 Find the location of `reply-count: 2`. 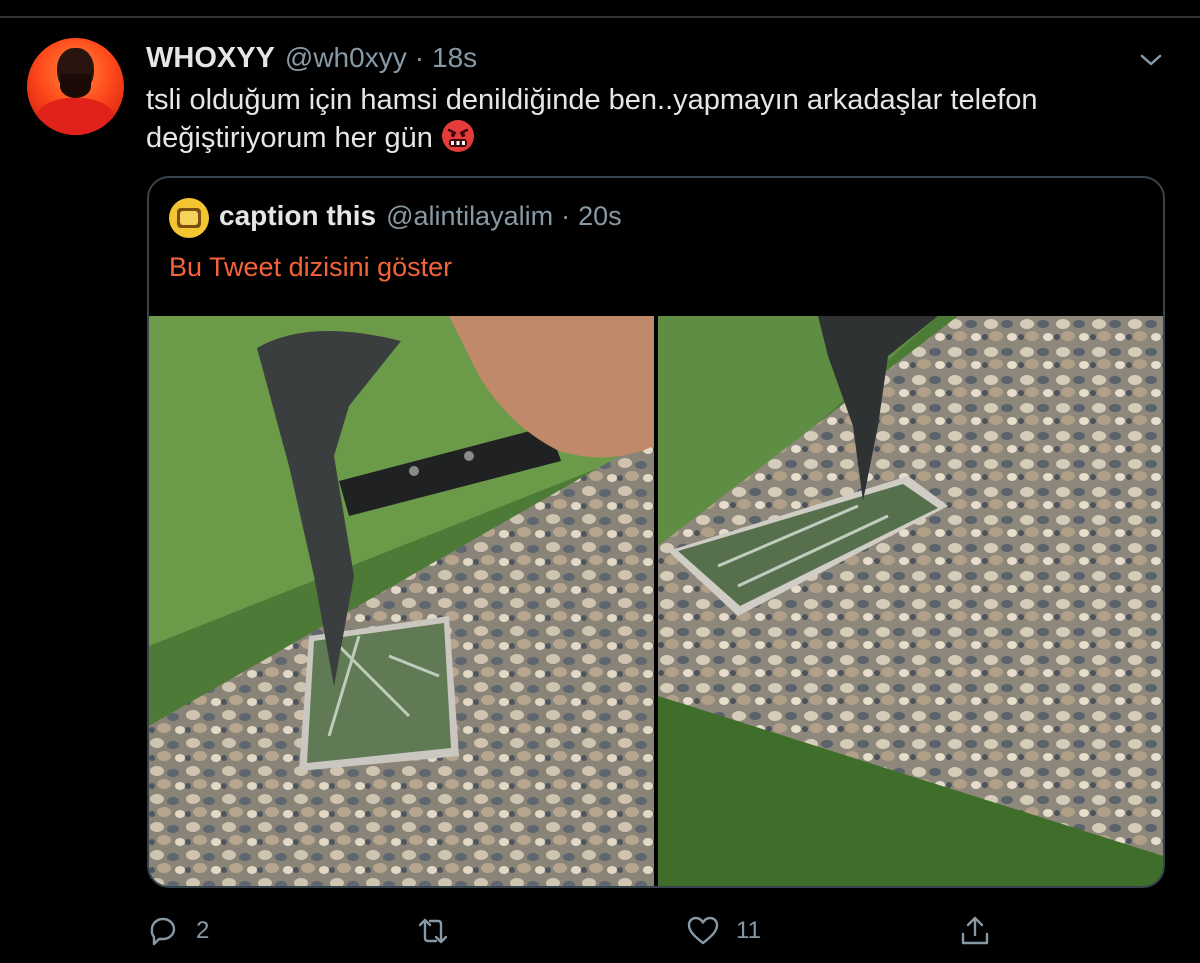

reply-count: 2 is located at coordinates (203, 930).